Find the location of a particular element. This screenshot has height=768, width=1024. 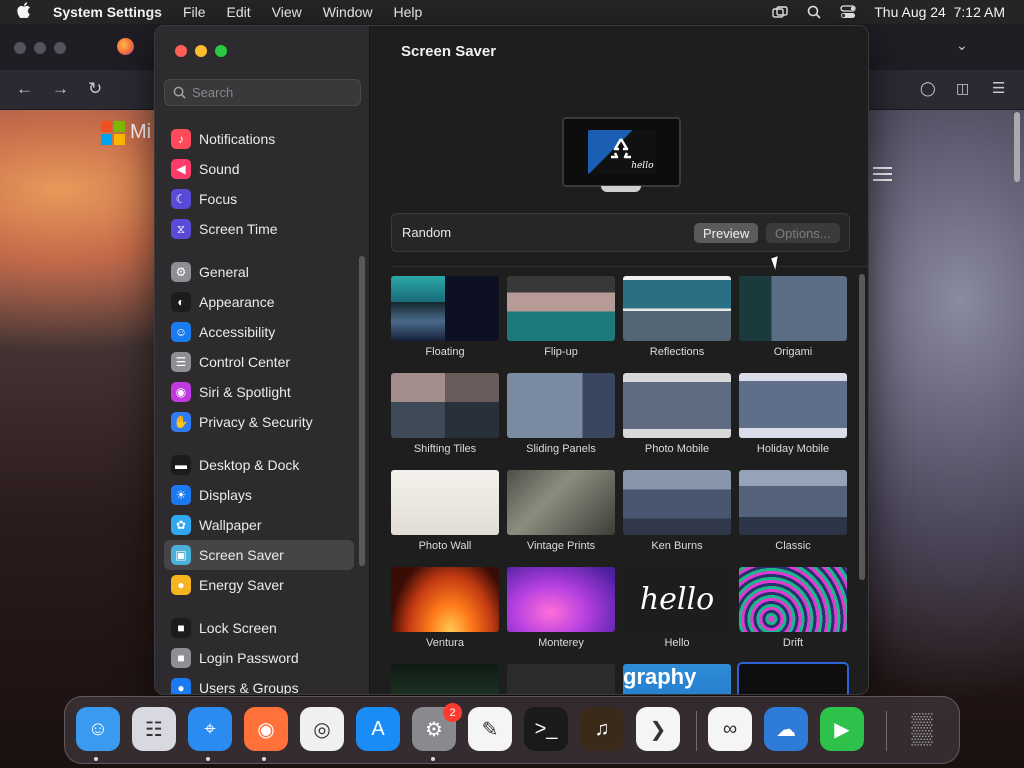

back-arrow-icon: ← is located at coordinates (24, 89).